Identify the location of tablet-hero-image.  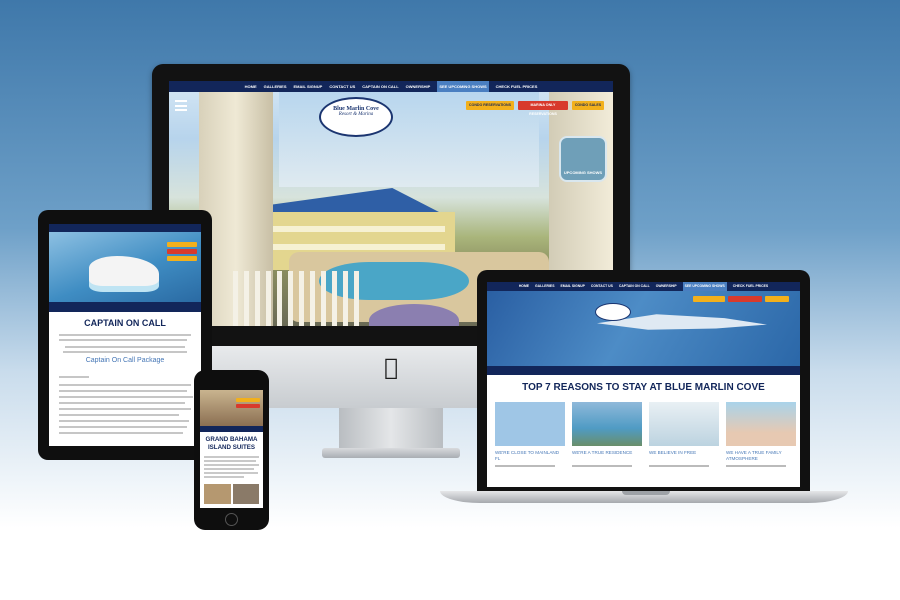
(125, 267).